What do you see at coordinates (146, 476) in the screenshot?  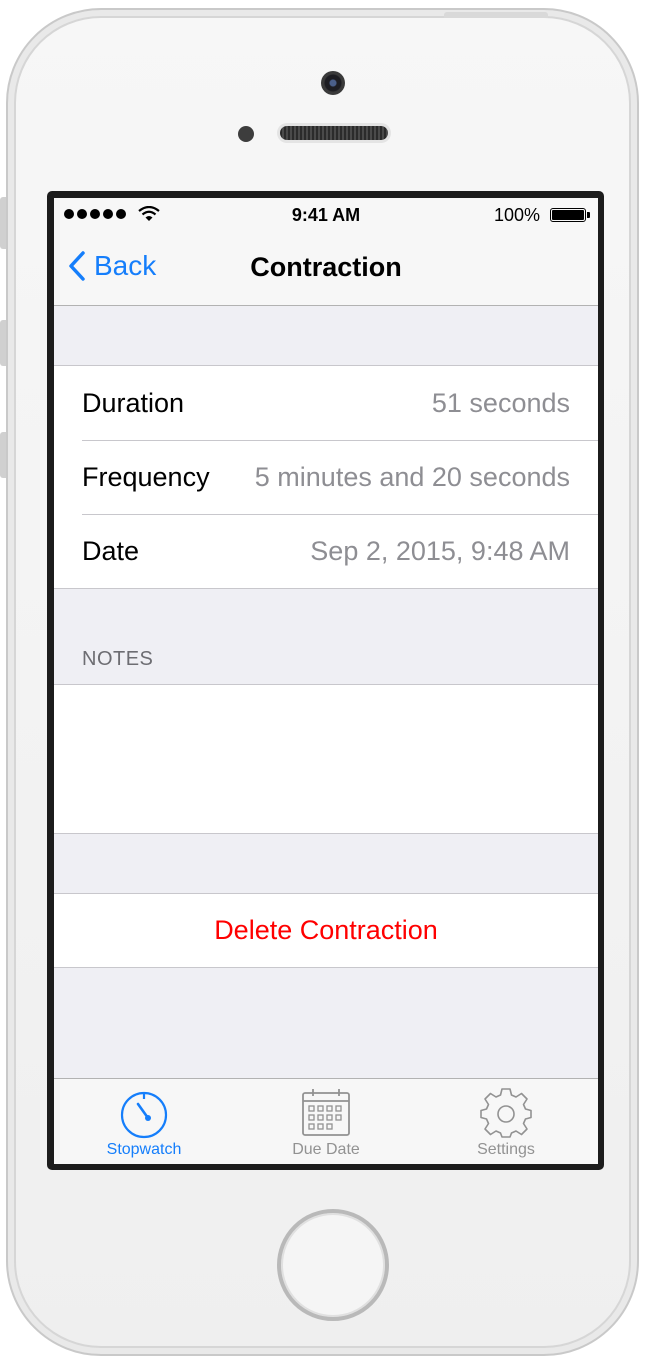 I see `frequency-label: Frequency` at bounding box center [146, 476].